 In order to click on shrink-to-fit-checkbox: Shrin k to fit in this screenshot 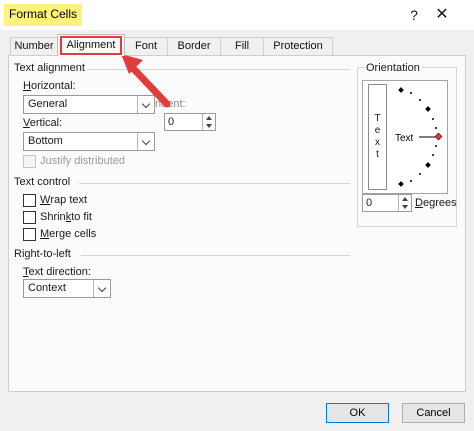, I will do `click(57, 217)`.